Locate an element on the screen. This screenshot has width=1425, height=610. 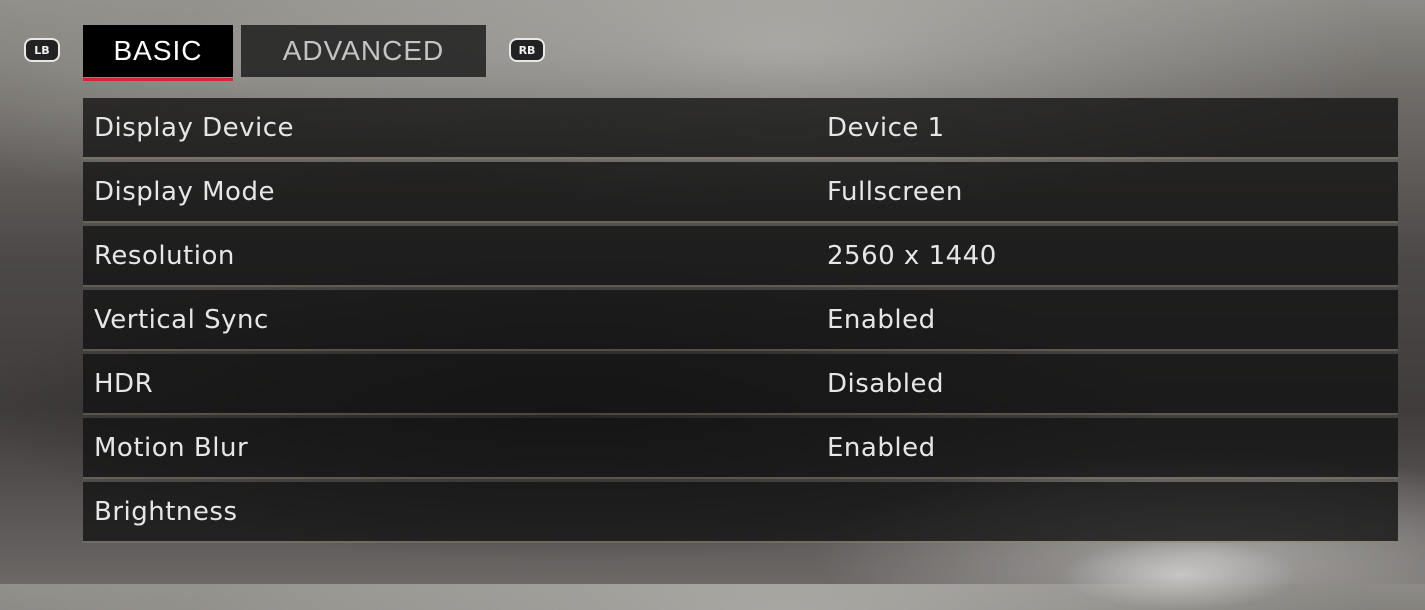
setting-label: Brightness is located at coordinates (166, 511).